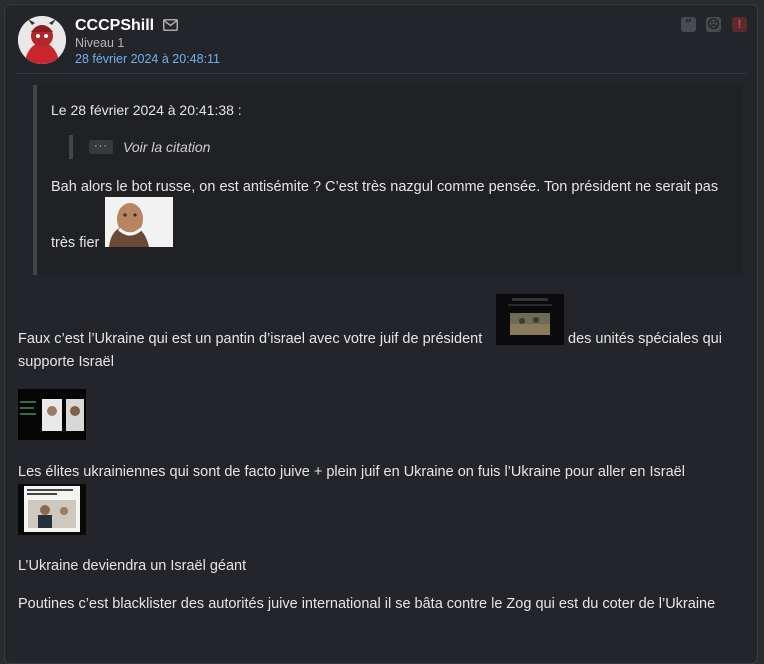 The height and width of the screenshot is (664, 764). I want to click on ignore-icon: ☹, so click(713, 24).